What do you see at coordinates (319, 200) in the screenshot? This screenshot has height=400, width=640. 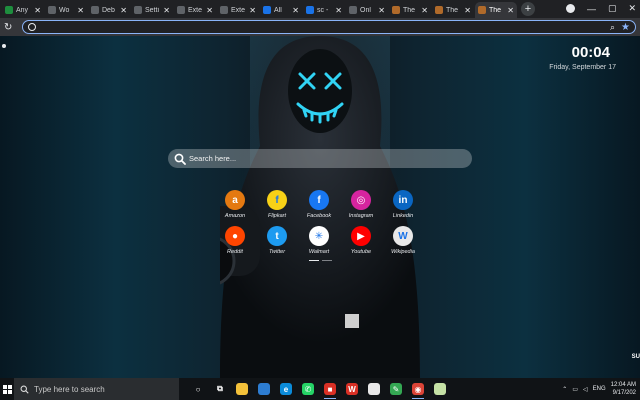 I see `facebook-icon: f` at bounding box center [319, 200].